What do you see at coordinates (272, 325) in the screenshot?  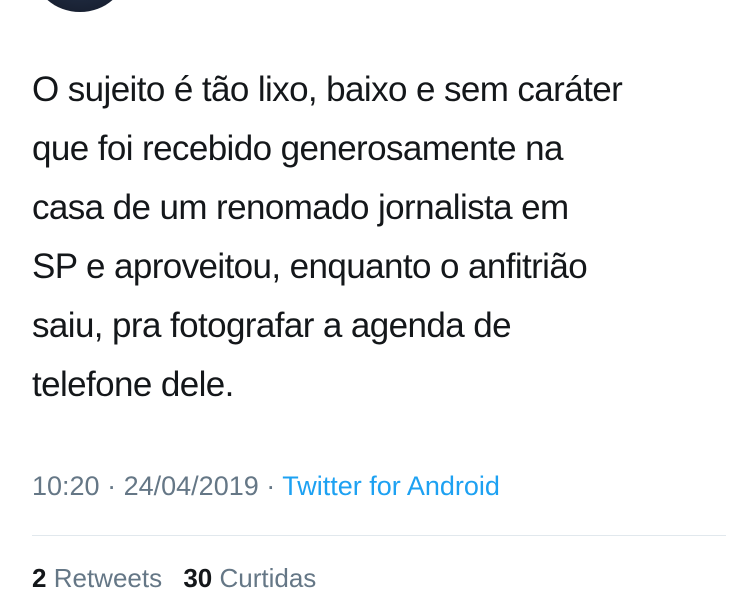 I see `tweet-text-line: saiu, pra fotografar a agenda de` at bounding box center [272, 325].